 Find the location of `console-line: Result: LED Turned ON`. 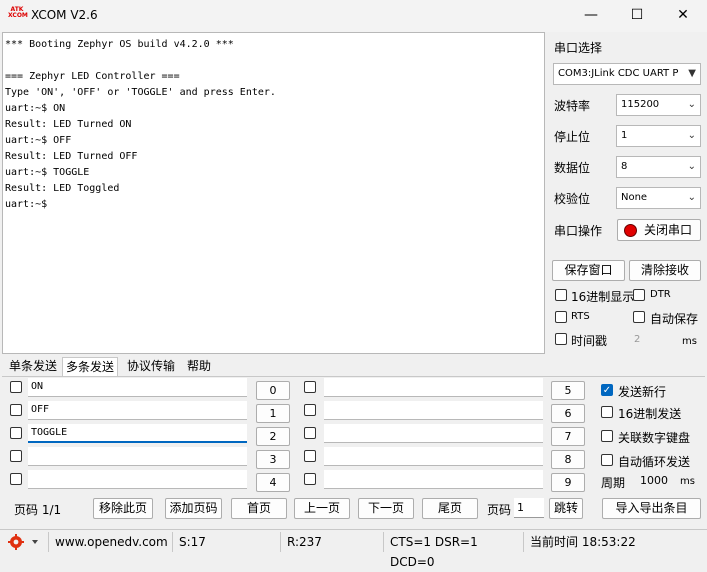

console-line: Result: LED Turned ON is located at coordinates (68, 124).